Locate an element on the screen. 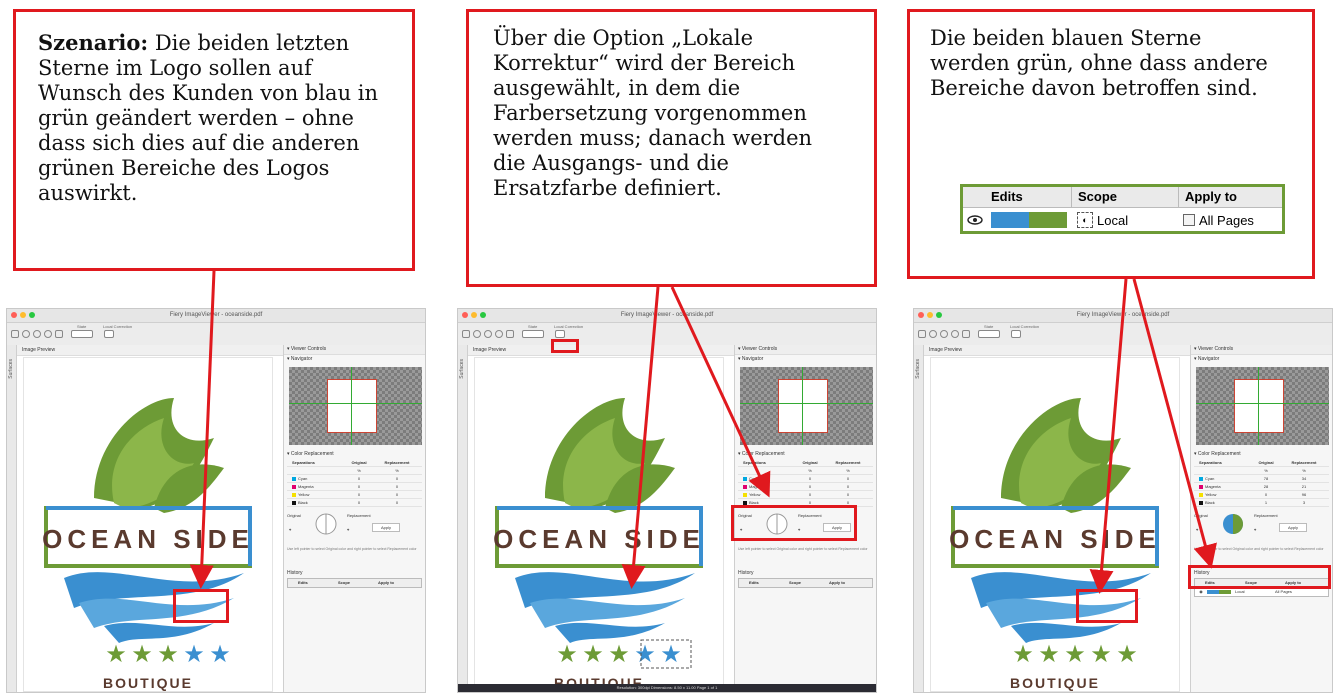  separation-row: Cyan 0 0 is located at coordinates (354, 479).